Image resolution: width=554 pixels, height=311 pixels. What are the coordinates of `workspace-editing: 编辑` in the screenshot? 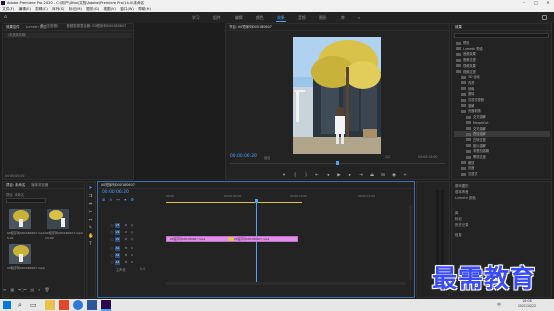 It's located at (239, 17).